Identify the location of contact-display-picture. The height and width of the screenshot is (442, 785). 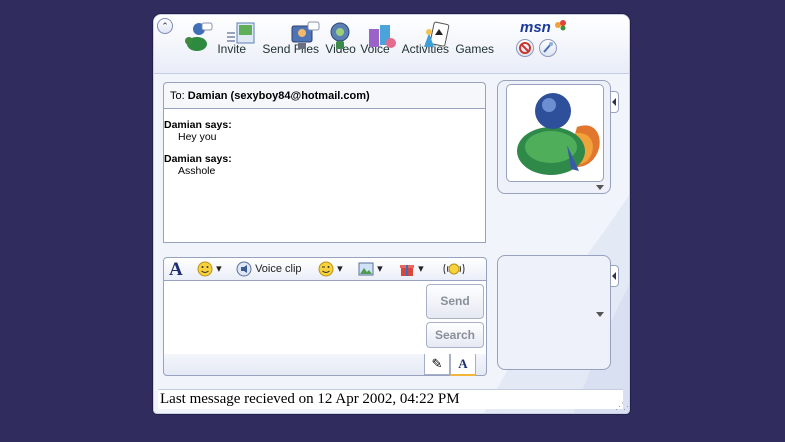
(555, 133).